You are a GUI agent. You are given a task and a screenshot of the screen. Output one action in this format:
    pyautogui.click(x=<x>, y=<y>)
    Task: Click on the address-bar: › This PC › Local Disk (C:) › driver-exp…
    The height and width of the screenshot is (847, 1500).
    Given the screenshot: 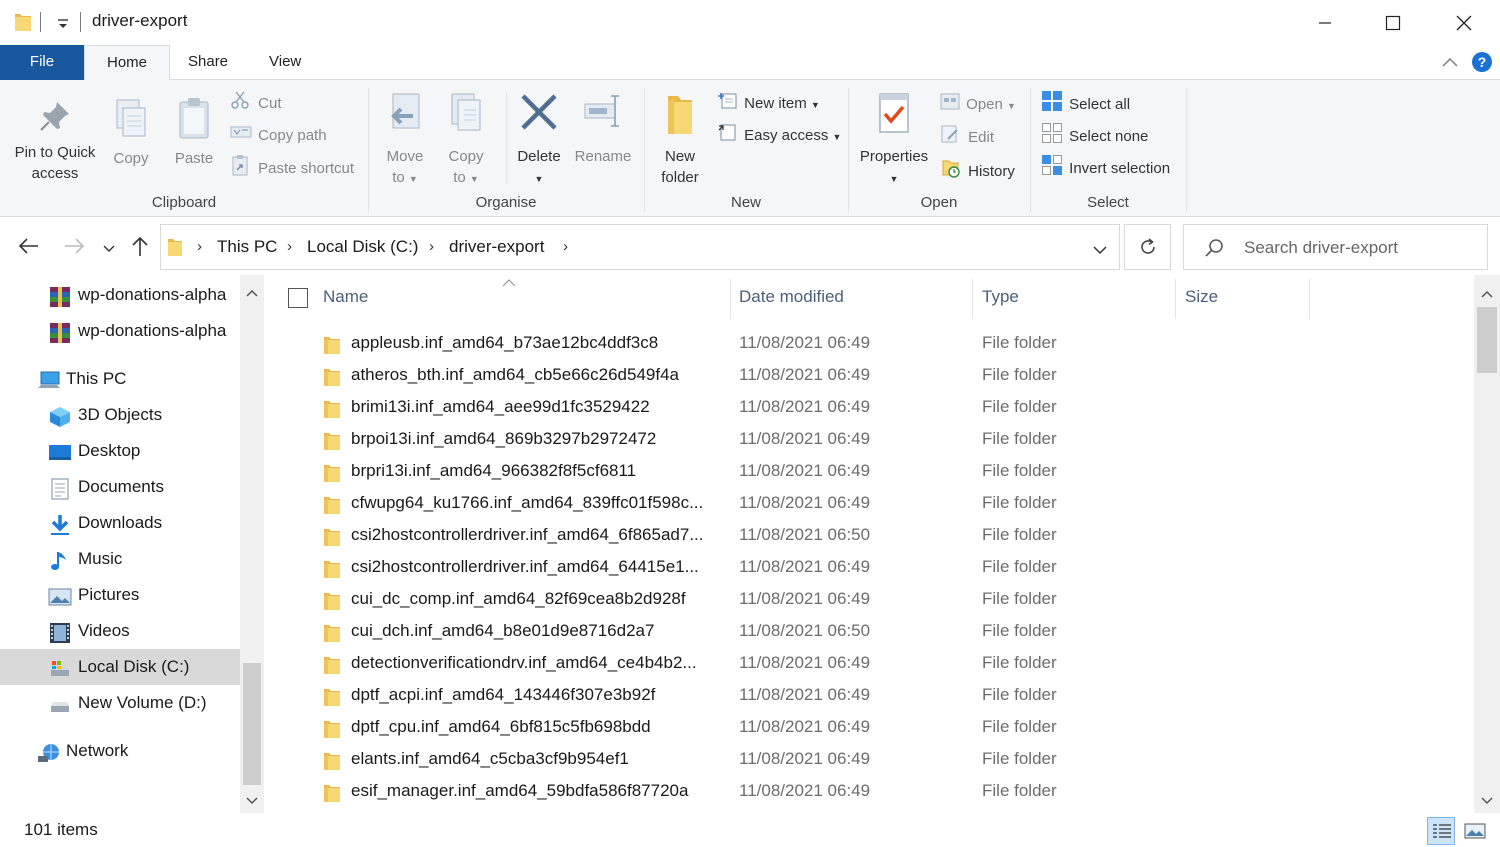 What is the action you would take?
    pyautogui.click(x=640, y=247)
    